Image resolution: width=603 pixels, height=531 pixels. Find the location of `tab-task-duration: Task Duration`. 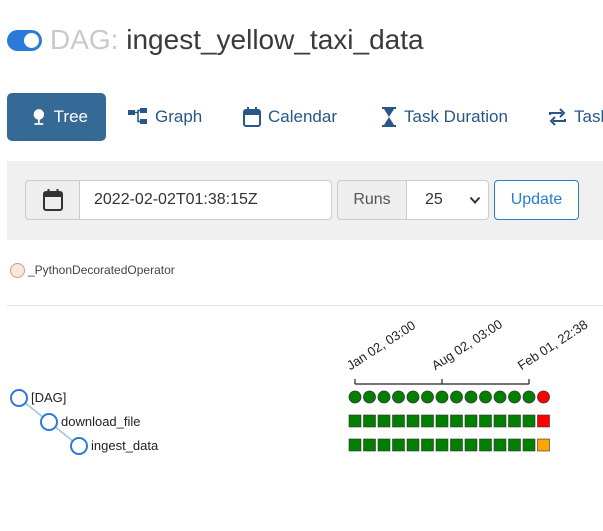

tab-task-duration: Task Duration is located at coordinates (444, 117).